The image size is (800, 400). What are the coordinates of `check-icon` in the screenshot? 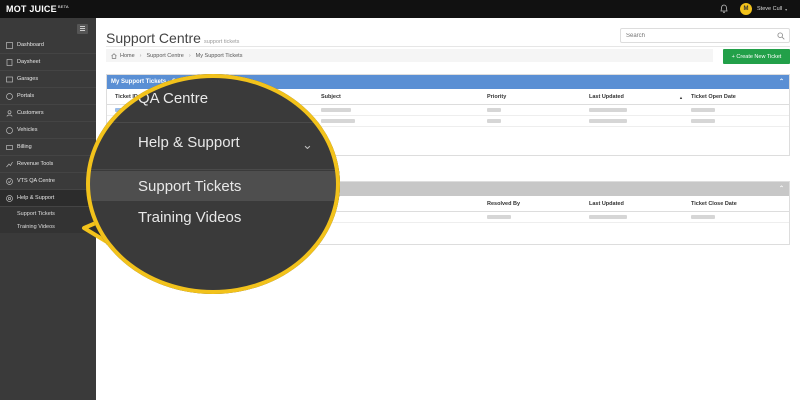 It's located at (9, 181).